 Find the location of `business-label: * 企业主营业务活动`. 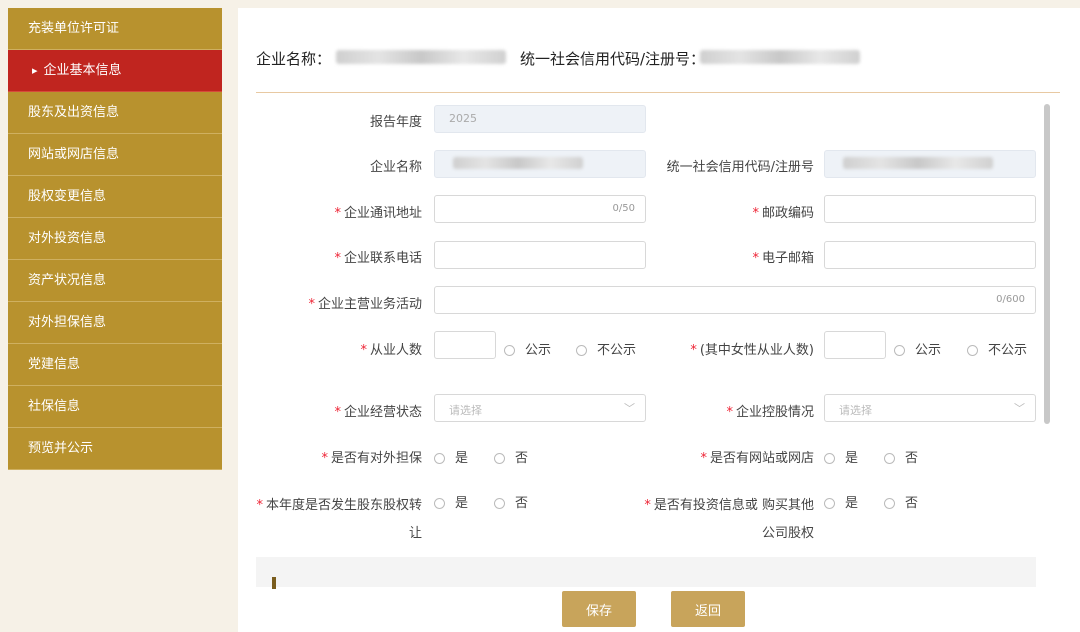

business-label: * 企业主营业务活动 is located at coordinates (365, 302).